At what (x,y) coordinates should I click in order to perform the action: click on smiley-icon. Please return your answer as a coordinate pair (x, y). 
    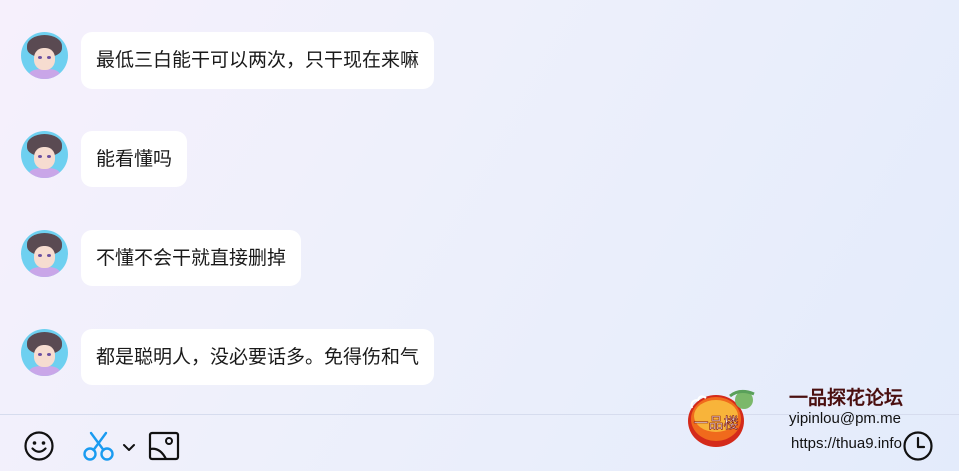
    Looking at the image, I should click on (39, 446).